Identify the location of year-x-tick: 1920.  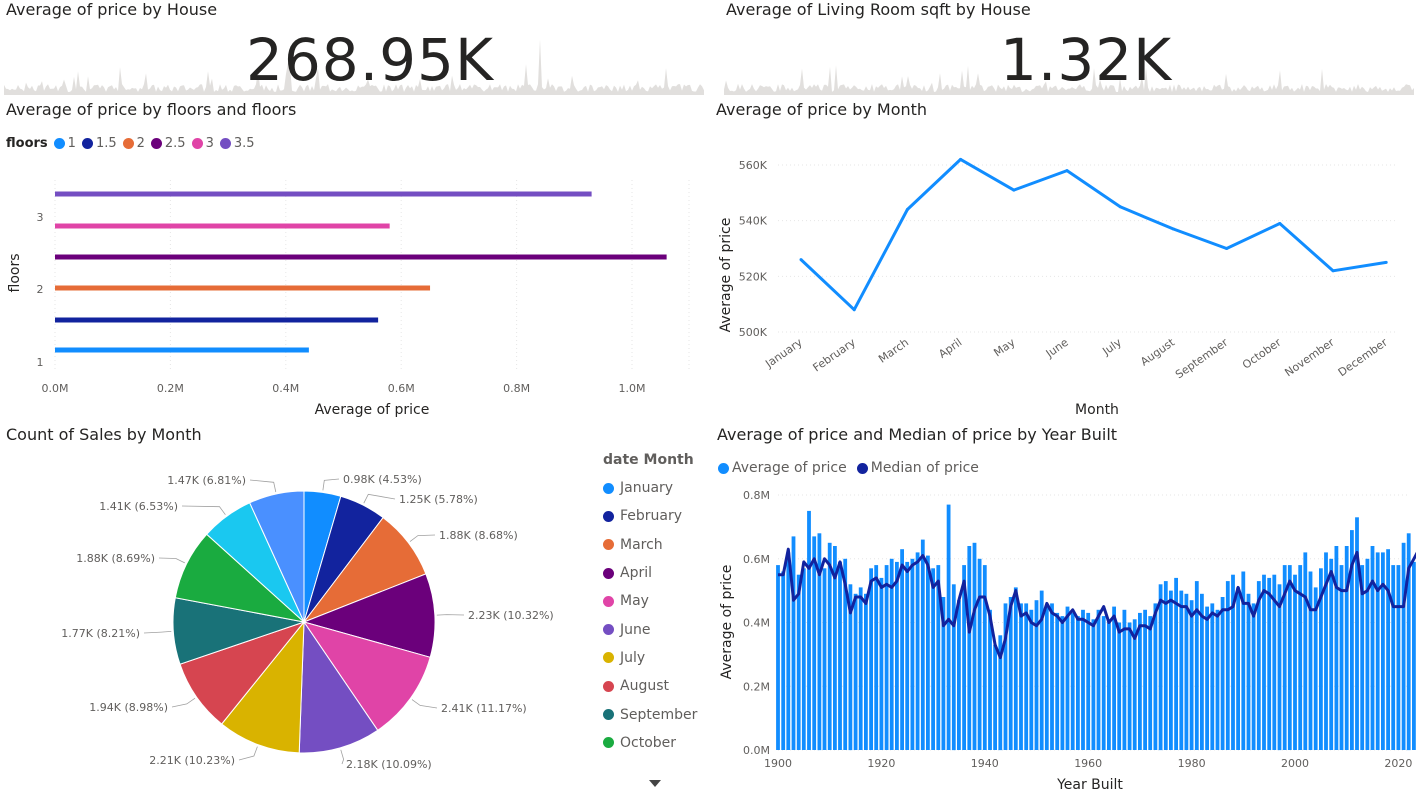
(881, 763).